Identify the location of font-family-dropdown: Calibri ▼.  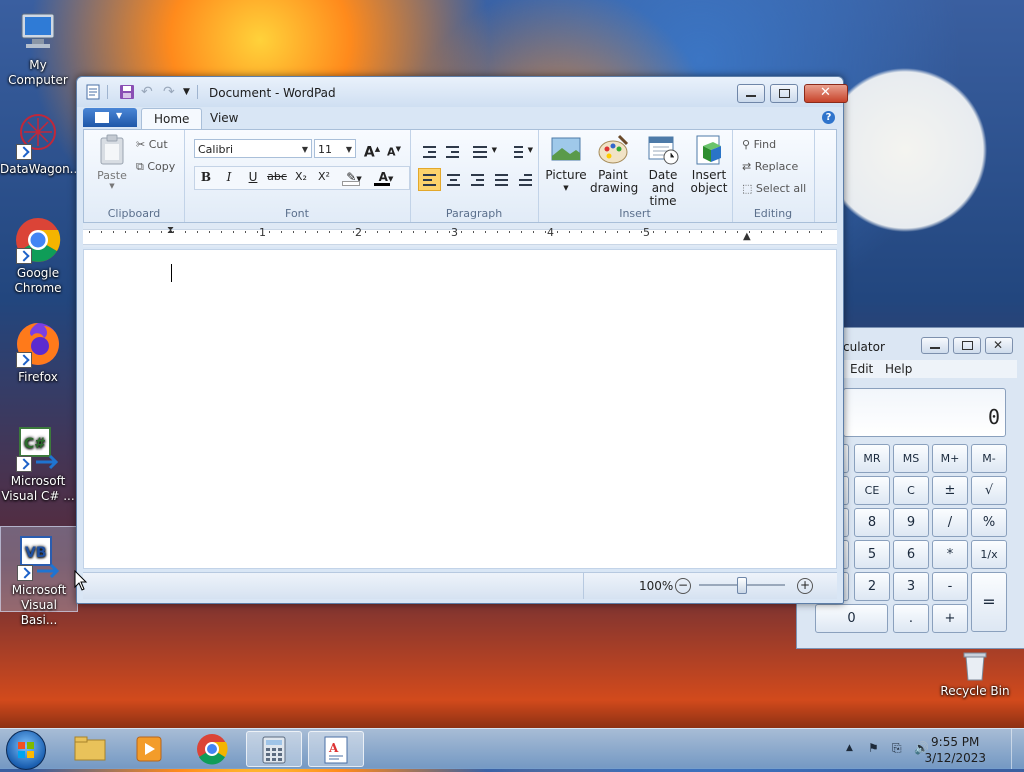
(253, 148).